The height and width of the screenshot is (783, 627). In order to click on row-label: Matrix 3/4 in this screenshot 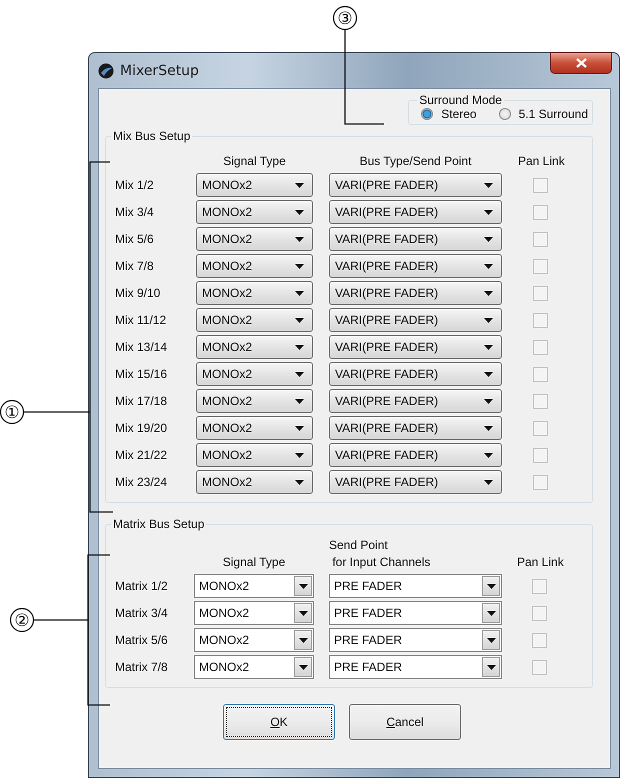, I will do `click(142, 613)`.